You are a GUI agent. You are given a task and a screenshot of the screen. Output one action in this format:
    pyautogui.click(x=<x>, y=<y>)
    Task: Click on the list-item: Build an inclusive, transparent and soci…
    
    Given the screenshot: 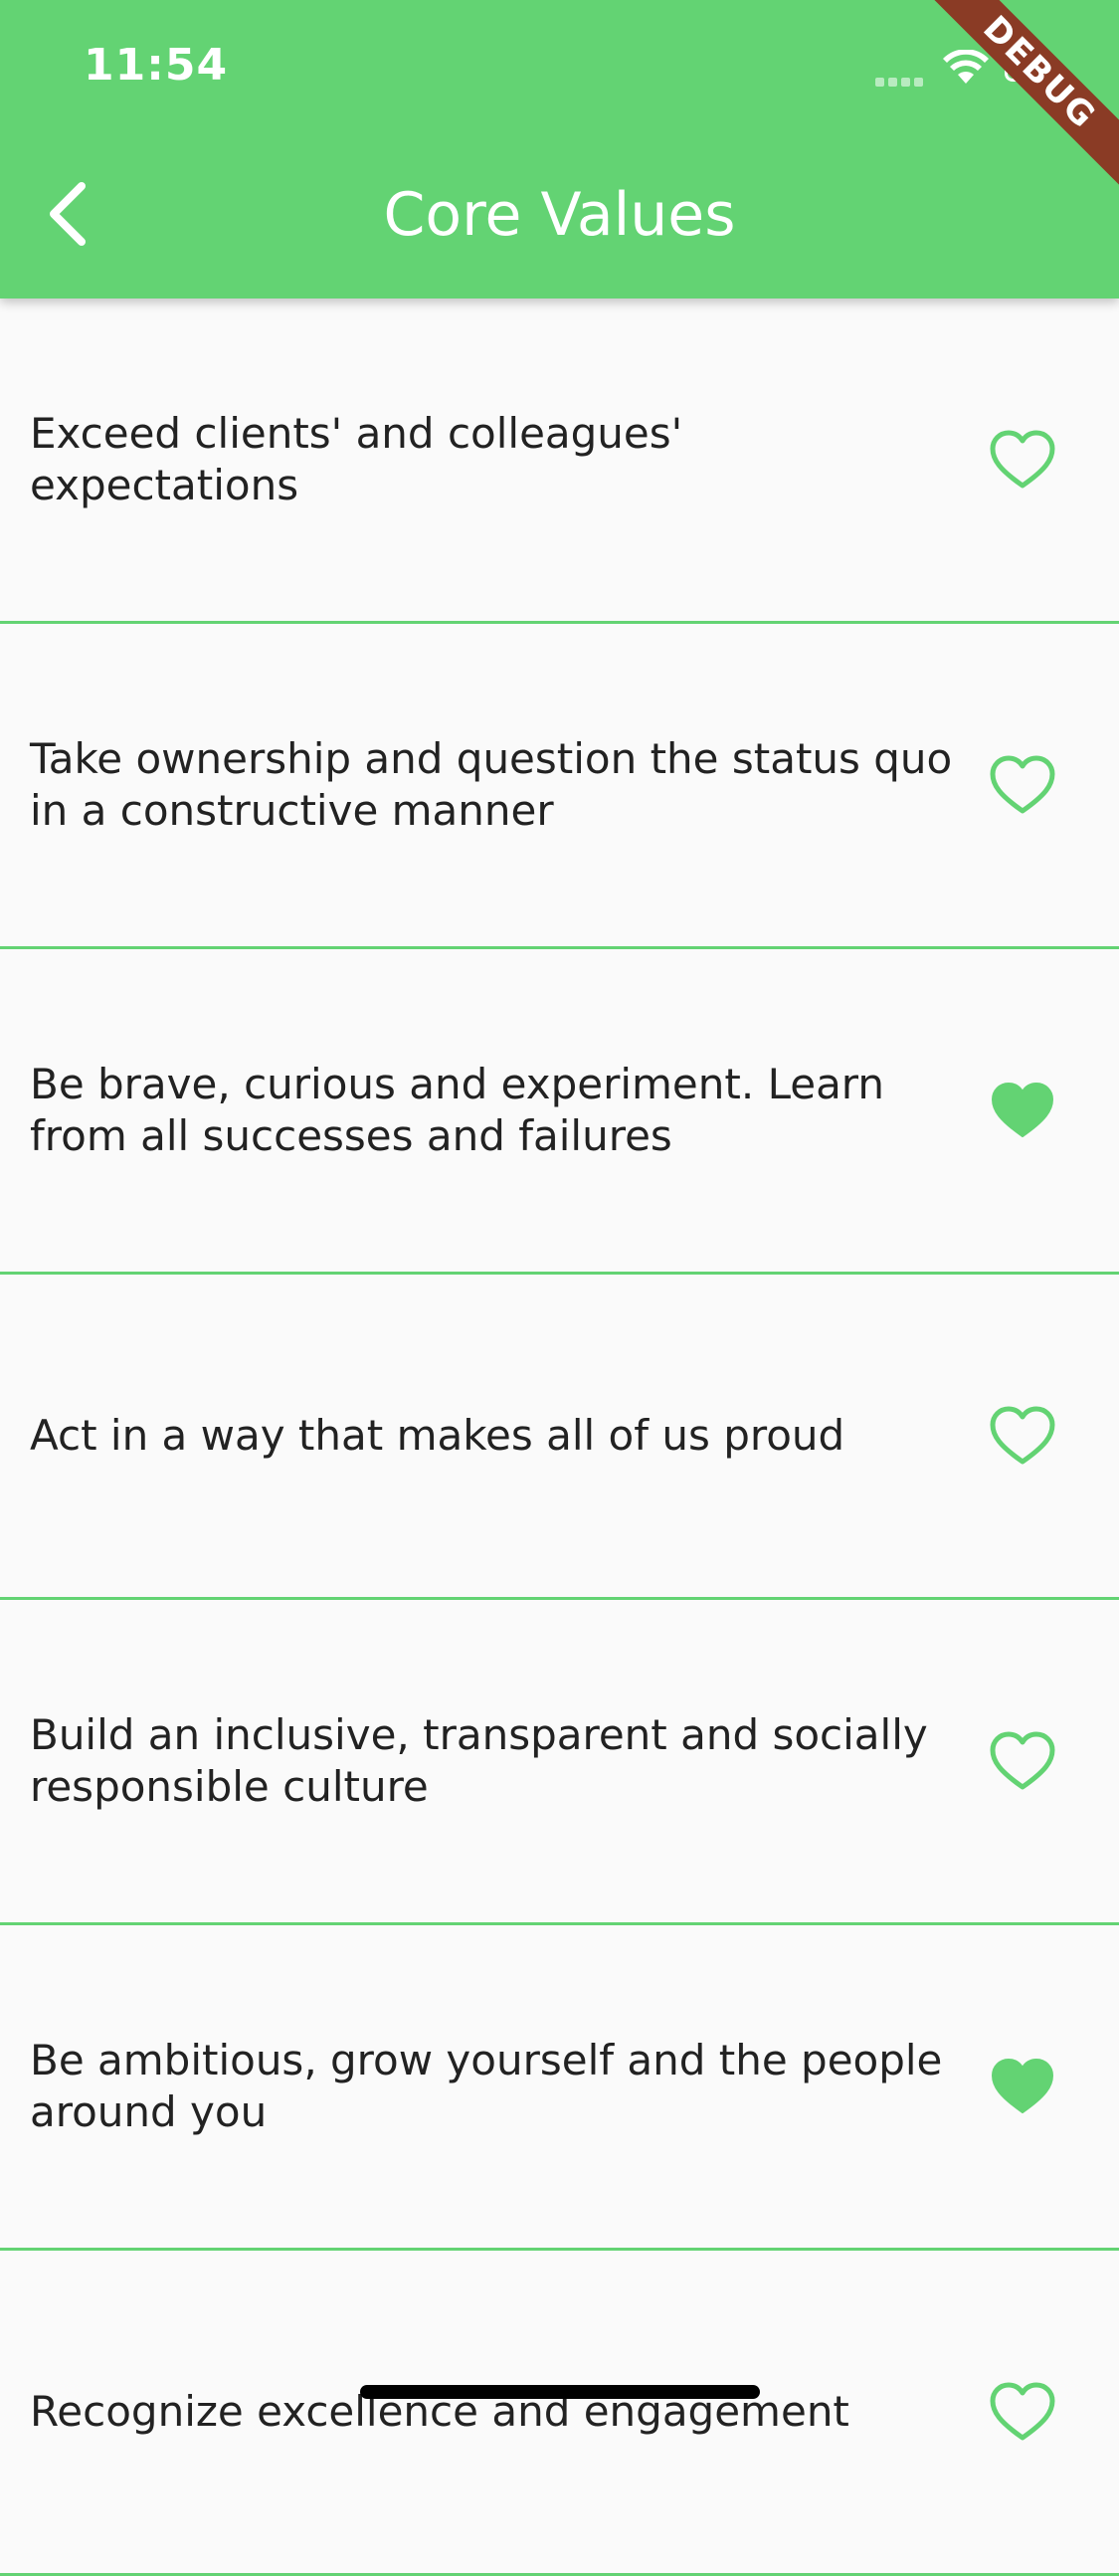 What is the action you would take?
    pyautogui.click(x=559, y=1762)
    